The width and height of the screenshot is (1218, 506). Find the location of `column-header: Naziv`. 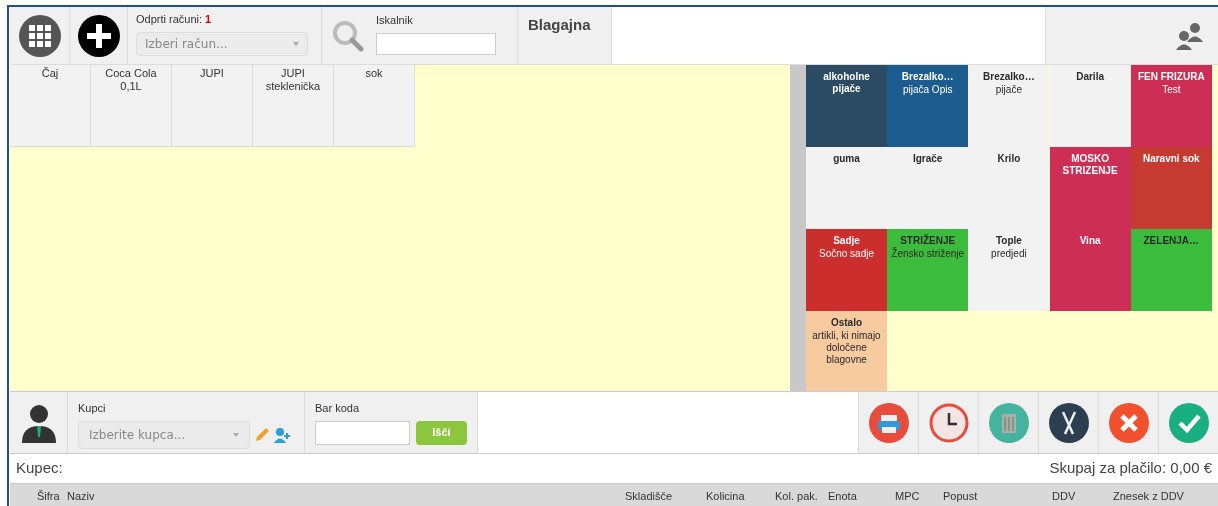

column-header: Naziv is located at coordinates (81, 496).